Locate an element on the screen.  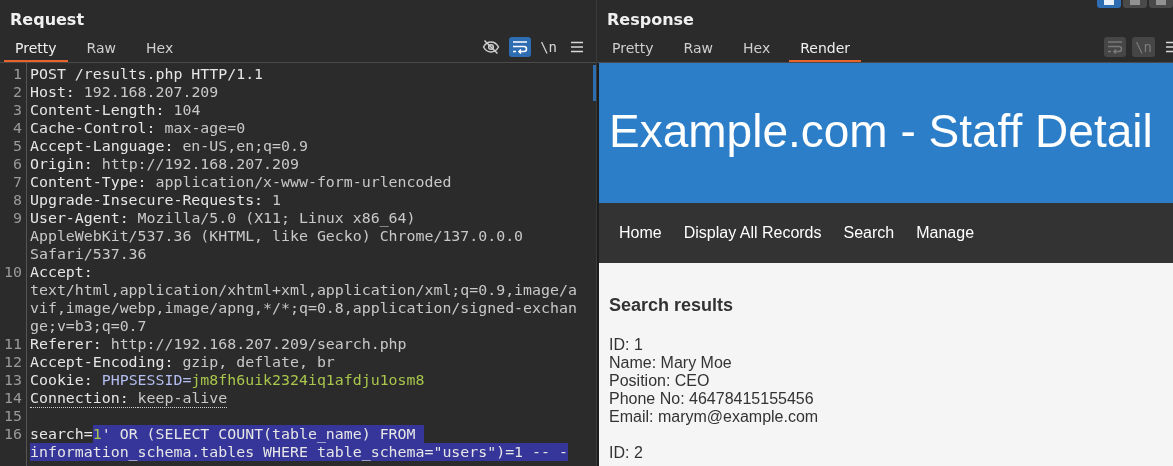
record-field: Email: marym@example.com is located at coordinates (886, 417).